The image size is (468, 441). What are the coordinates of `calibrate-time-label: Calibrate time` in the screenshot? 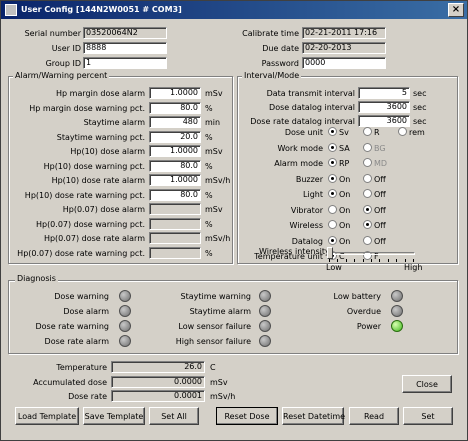 It's located at (270, 33).